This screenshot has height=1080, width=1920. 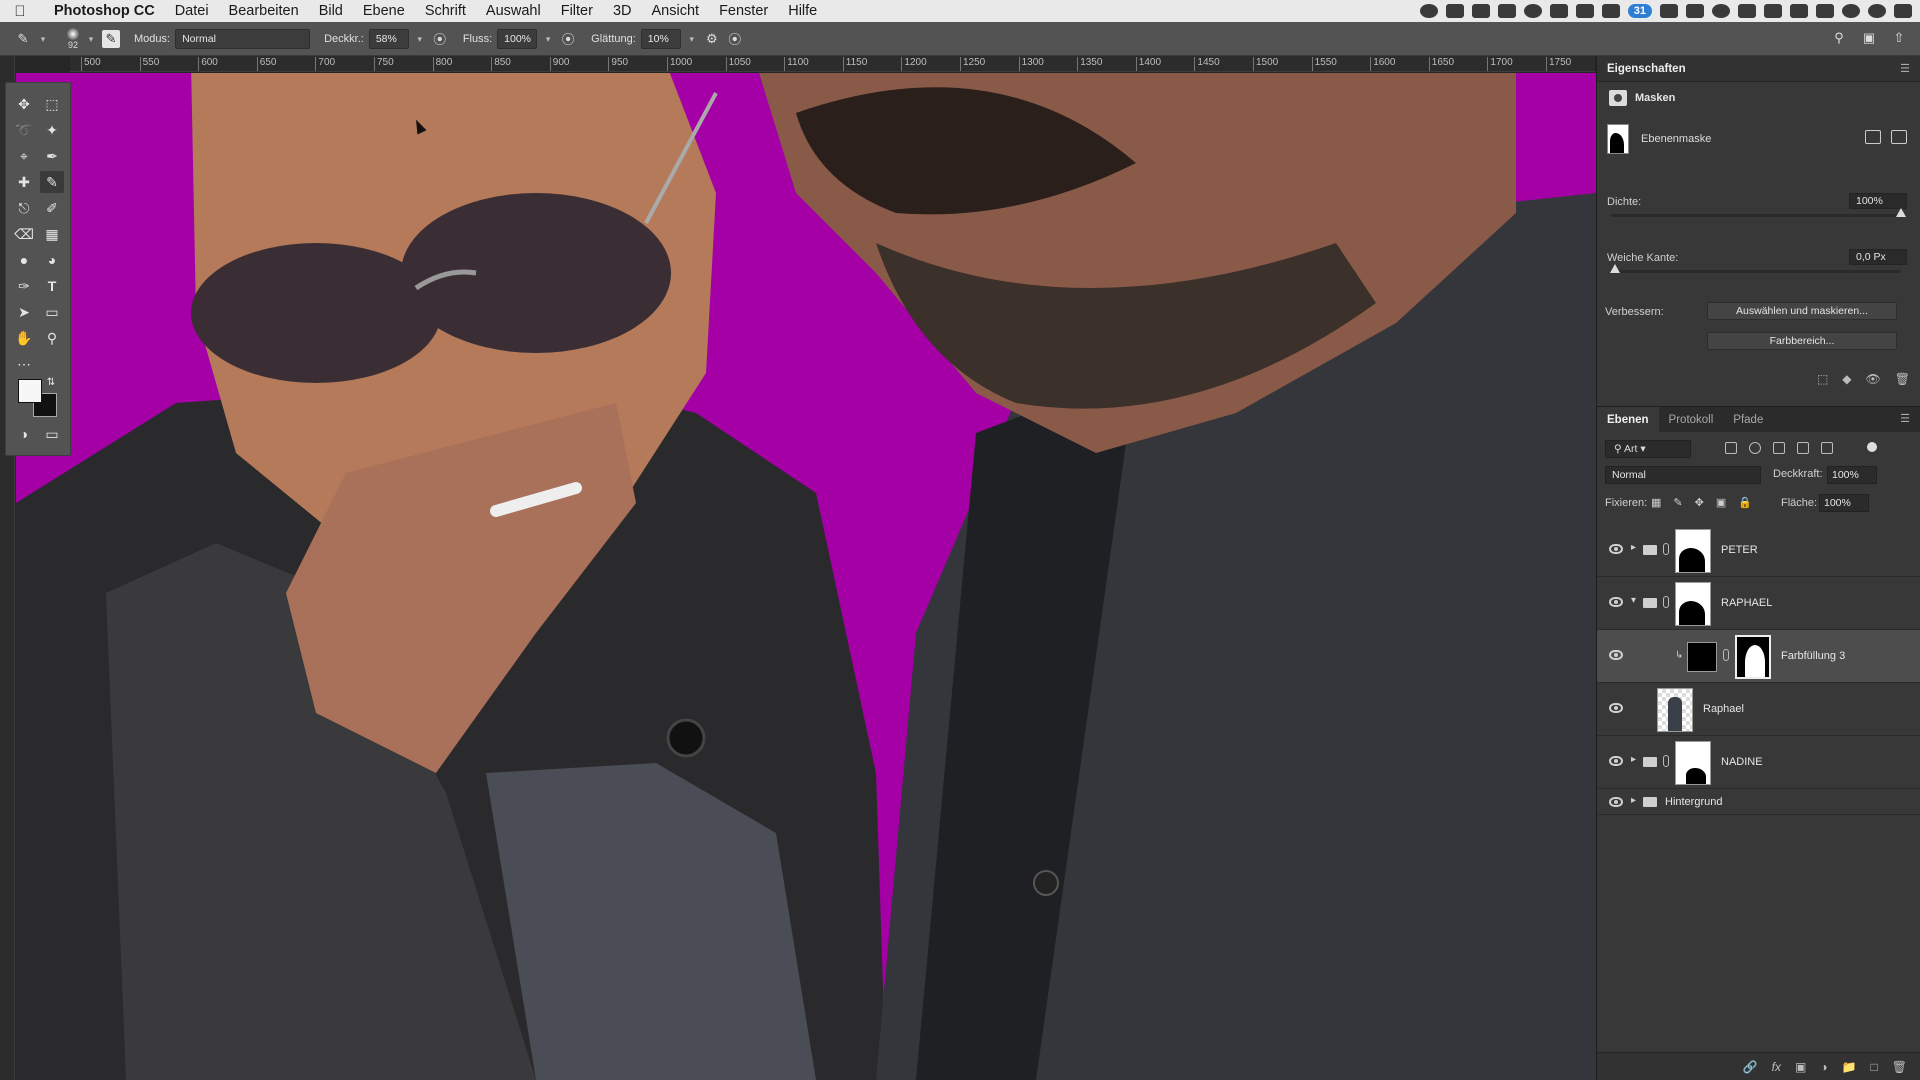 What do you see at coordinates (1779, 448) in the screenshot?
I see `filter-type-icon` at bounding box center [1779, 448].